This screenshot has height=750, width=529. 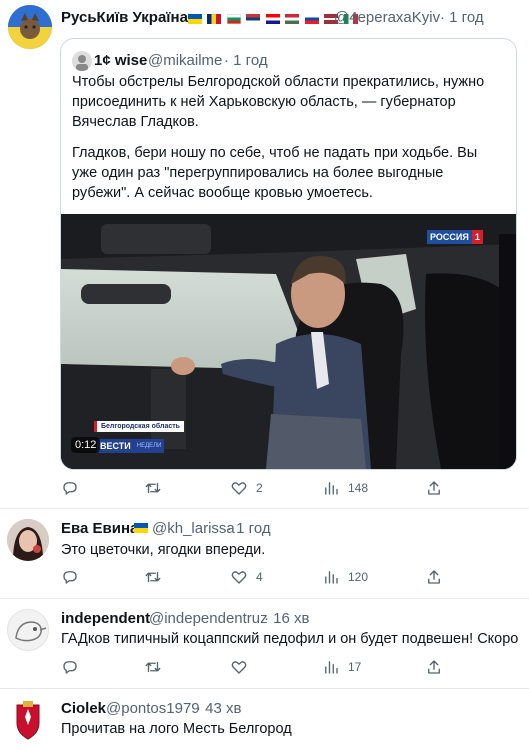 What do you see at coordinates (139, 426) in the screenshot?
I see `video-caption: Белгородская область` at bounding box center [139, 426].